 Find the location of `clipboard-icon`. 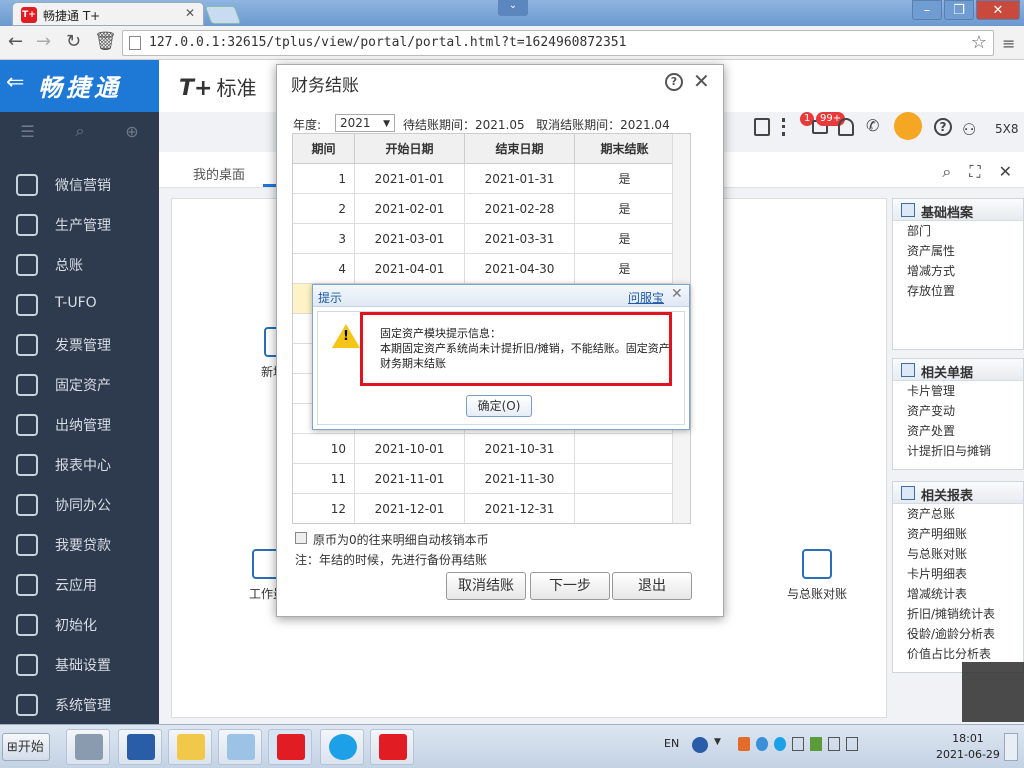

clipboard-icon is located at coordinates (762, 127).